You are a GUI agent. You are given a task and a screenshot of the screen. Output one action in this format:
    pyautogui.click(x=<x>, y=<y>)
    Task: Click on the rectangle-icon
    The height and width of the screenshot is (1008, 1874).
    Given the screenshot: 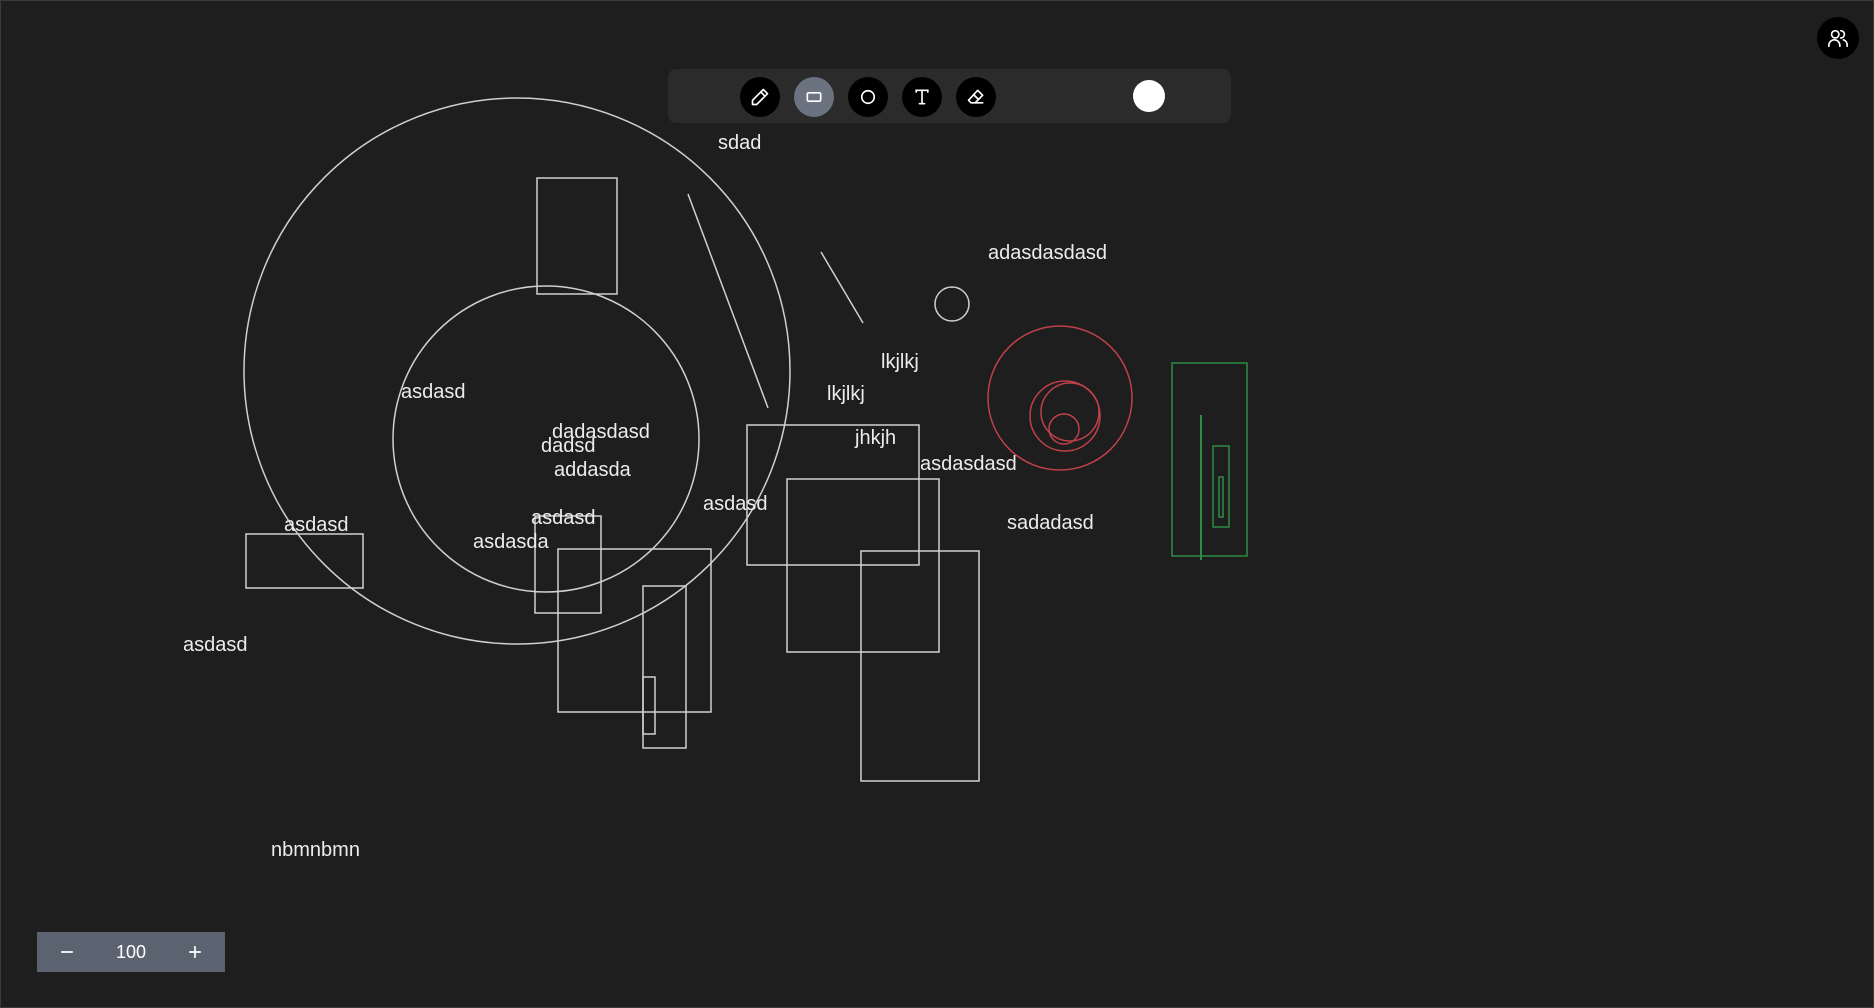 What is the action you would take?
    pyautogui.click(x=814, y=97)
    